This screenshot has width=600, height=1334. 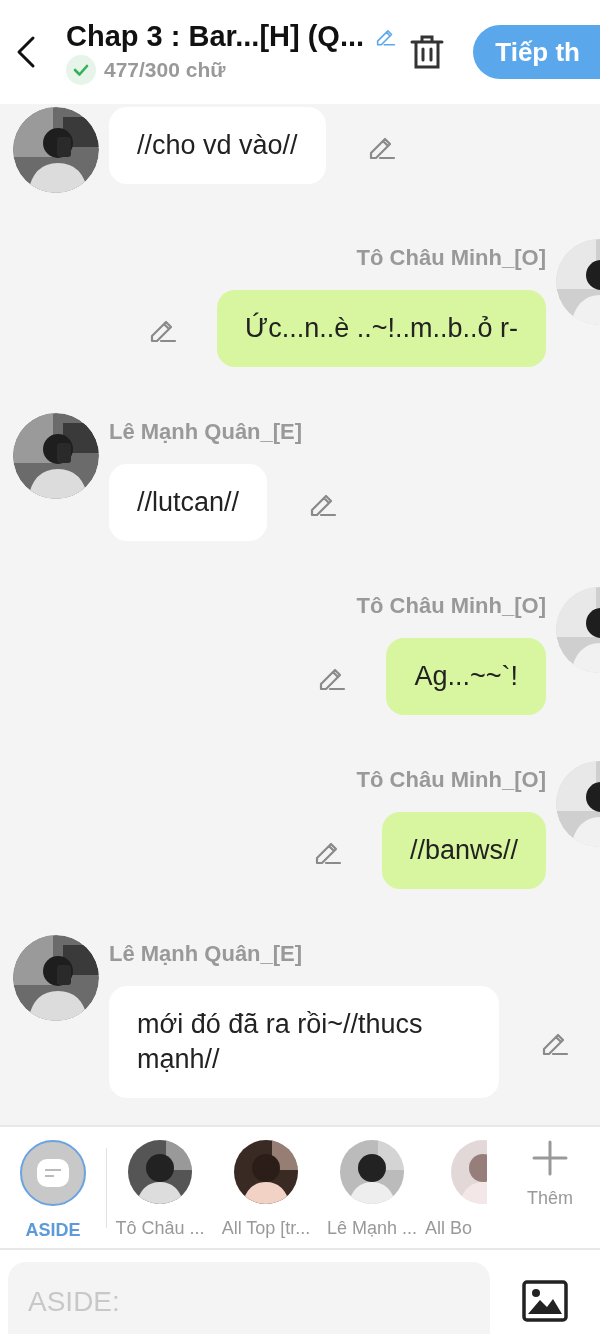 What do you see at coordinates (463, 850) in the screenshot?
I see `message-bubble: //banws//` at bounding box center [463, 850].